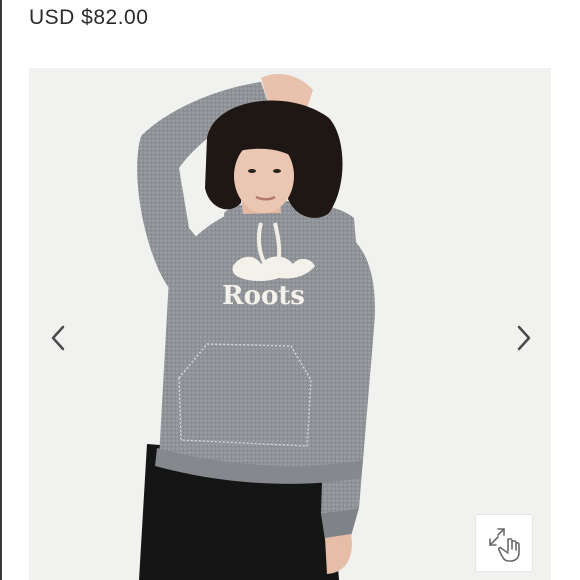 The width and height of the screenshot is (580, 580). Describe the element at coordinates (263, 296) in the screenshot. I see `hoodie-logo-text: Roots` at that location.